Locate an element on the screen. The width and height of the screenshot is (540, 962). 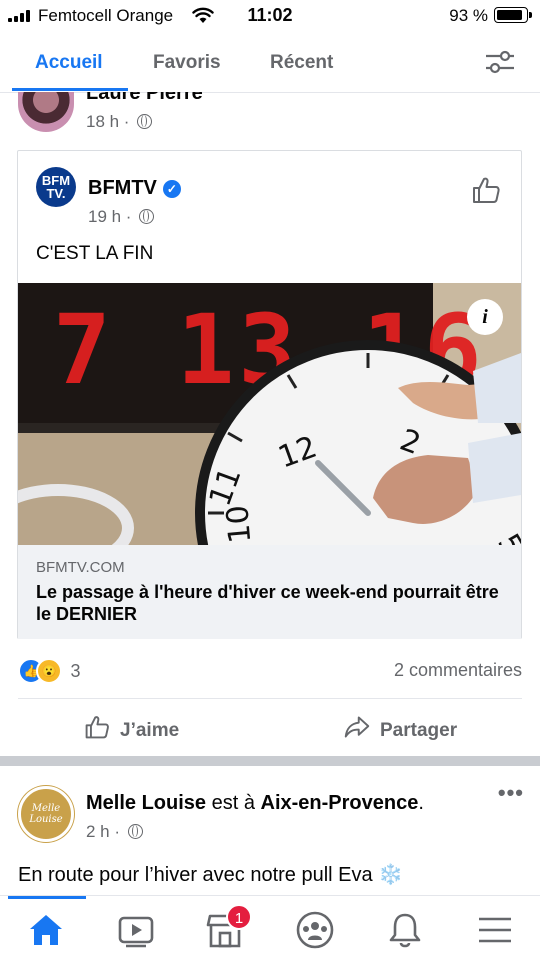
bottom-navigation: 1 is located at coordinates (270, 928).